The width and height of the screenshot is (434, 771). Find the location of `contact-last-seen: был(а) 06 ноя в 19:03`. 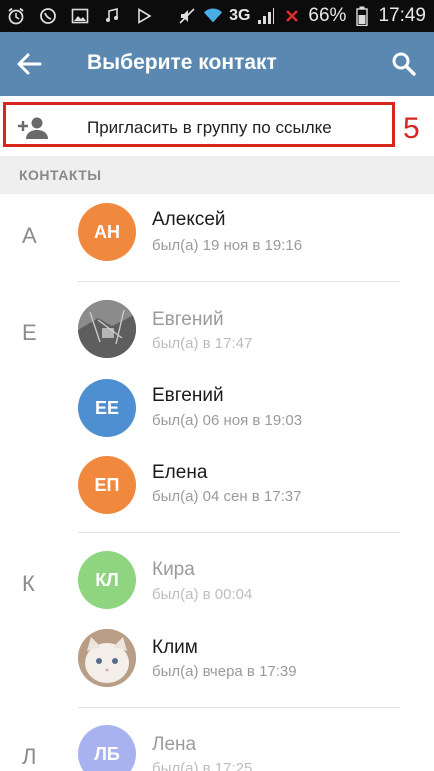

contact-last-seen: был(а) 06 ноя в 19:03 is located at coordinates (227, 420).